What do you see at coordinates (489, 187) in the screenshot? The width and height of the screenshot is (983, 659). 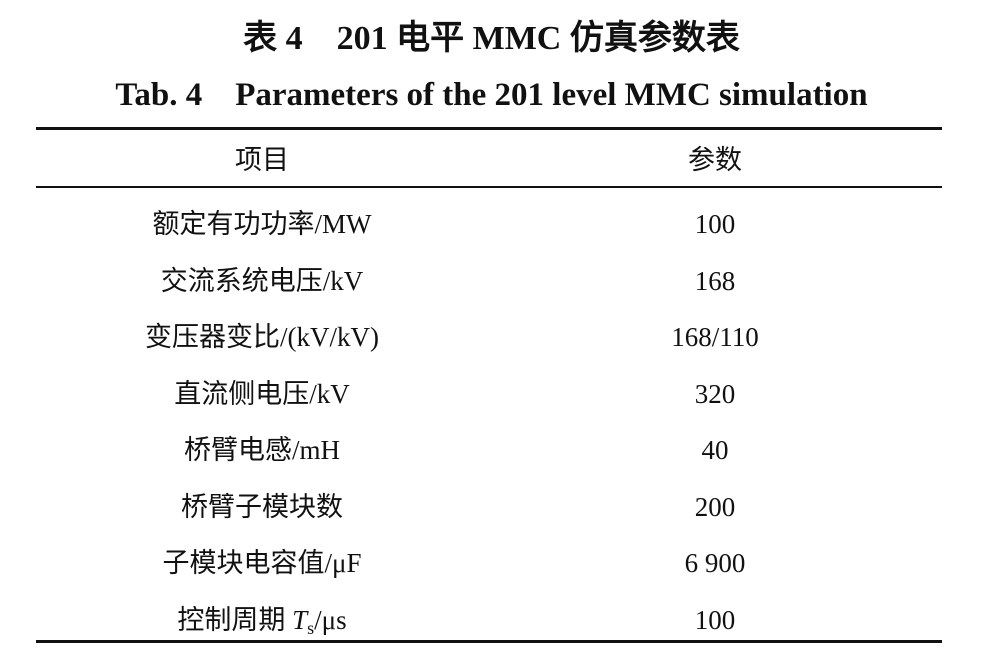 I see `header-rule` at bounding box center [489, 187].